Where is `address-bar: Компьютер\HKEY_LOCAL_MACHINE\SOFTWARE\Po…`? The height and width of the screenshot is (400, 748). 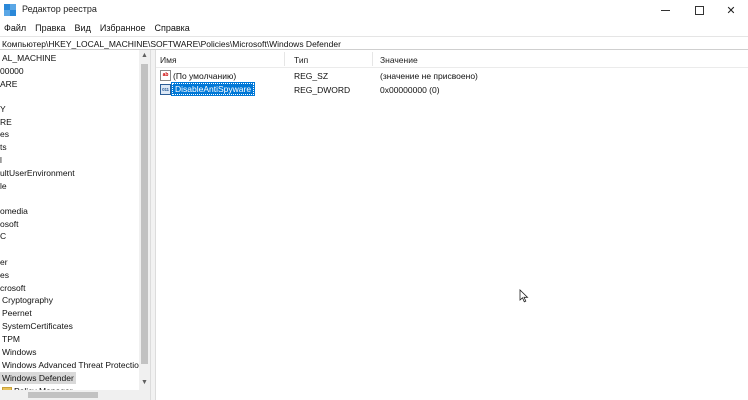
address-bar: Компьютер\HKEY_LOCAL_MACHINE\SOFTWARE\Po… is located at coordinates (374, 43).